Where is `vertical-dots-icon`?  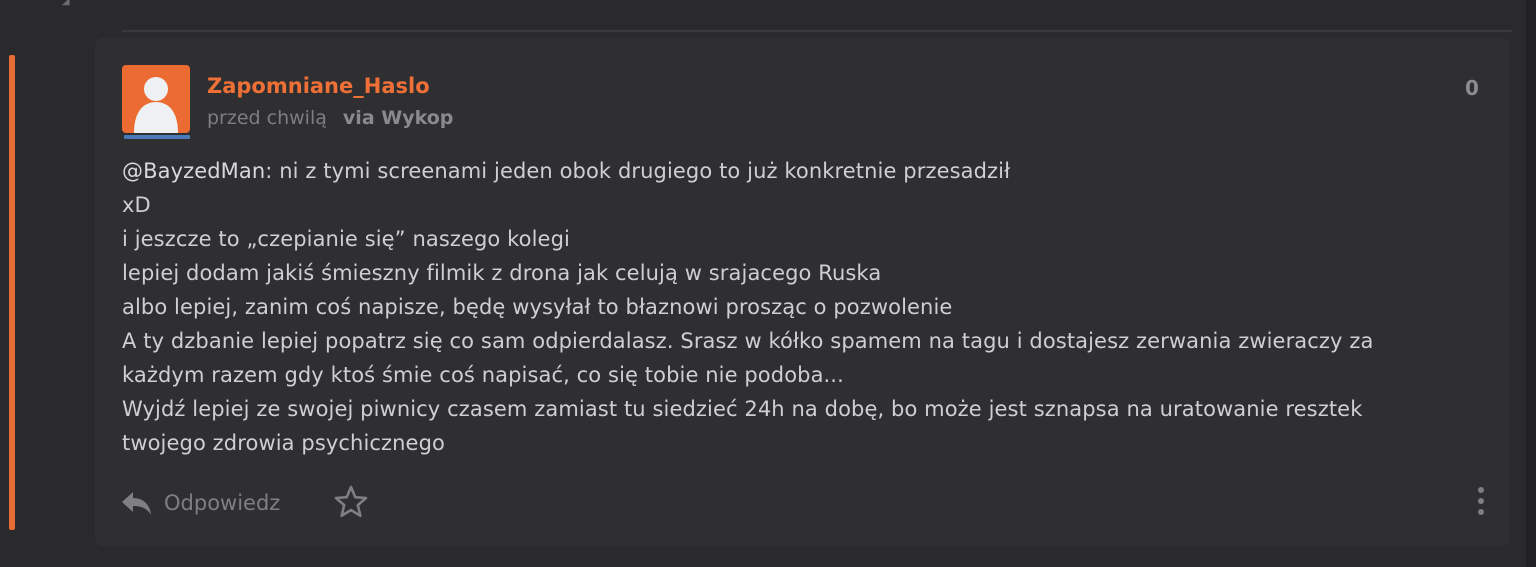 vertical-dots-icon is located at coordinates (1481, 501).